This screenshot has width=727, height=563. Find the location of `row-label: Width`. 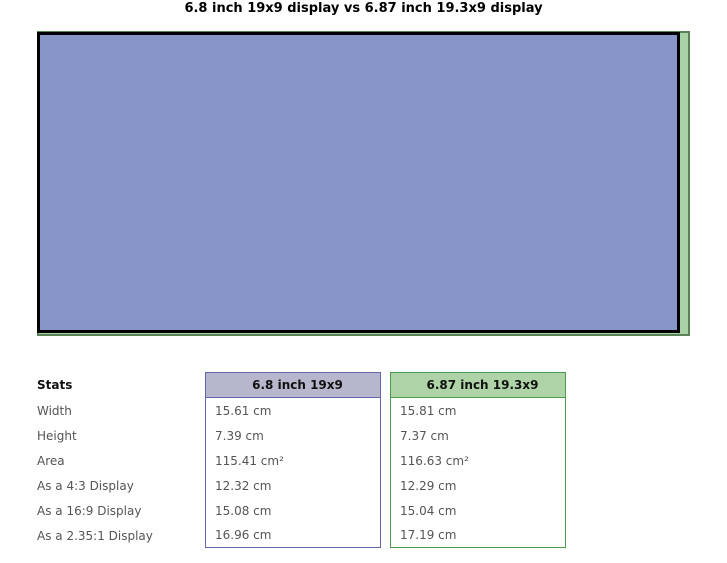

row-label: Width is located at coordinates (54, 410).